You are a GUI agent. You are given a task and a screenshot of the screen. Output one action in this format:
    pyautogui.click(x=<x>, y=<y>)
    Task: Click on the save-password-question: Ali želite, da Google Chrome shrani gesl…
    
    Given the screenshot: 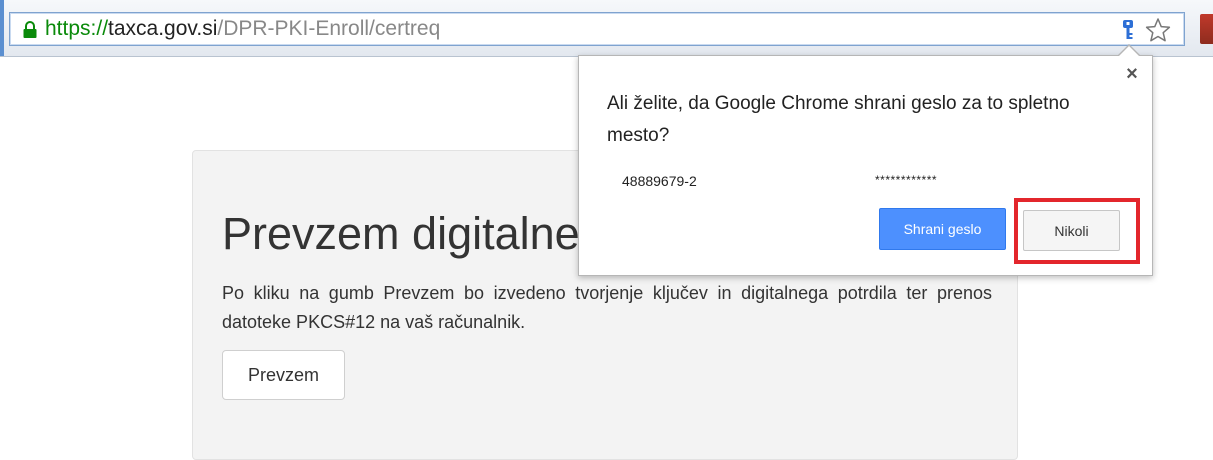 What is the action you would take?
    pyautogui.click(x=838, y=119)
    